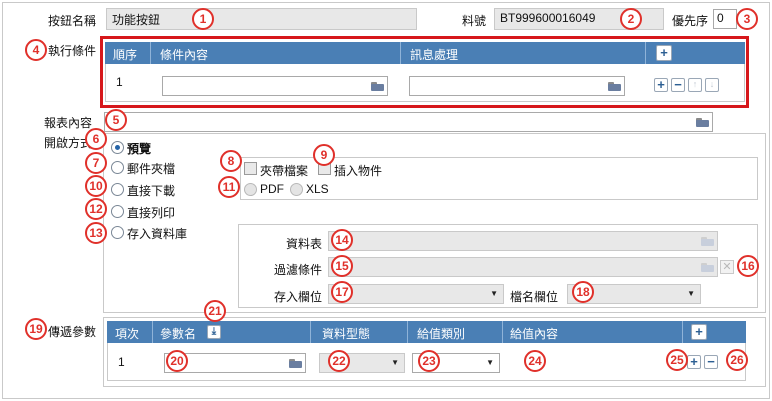  What do you see at coordinates (157, 234) in the screenshot?
I see `save-to-db-label: 存入資料庫` at bounding box center [157, 234].